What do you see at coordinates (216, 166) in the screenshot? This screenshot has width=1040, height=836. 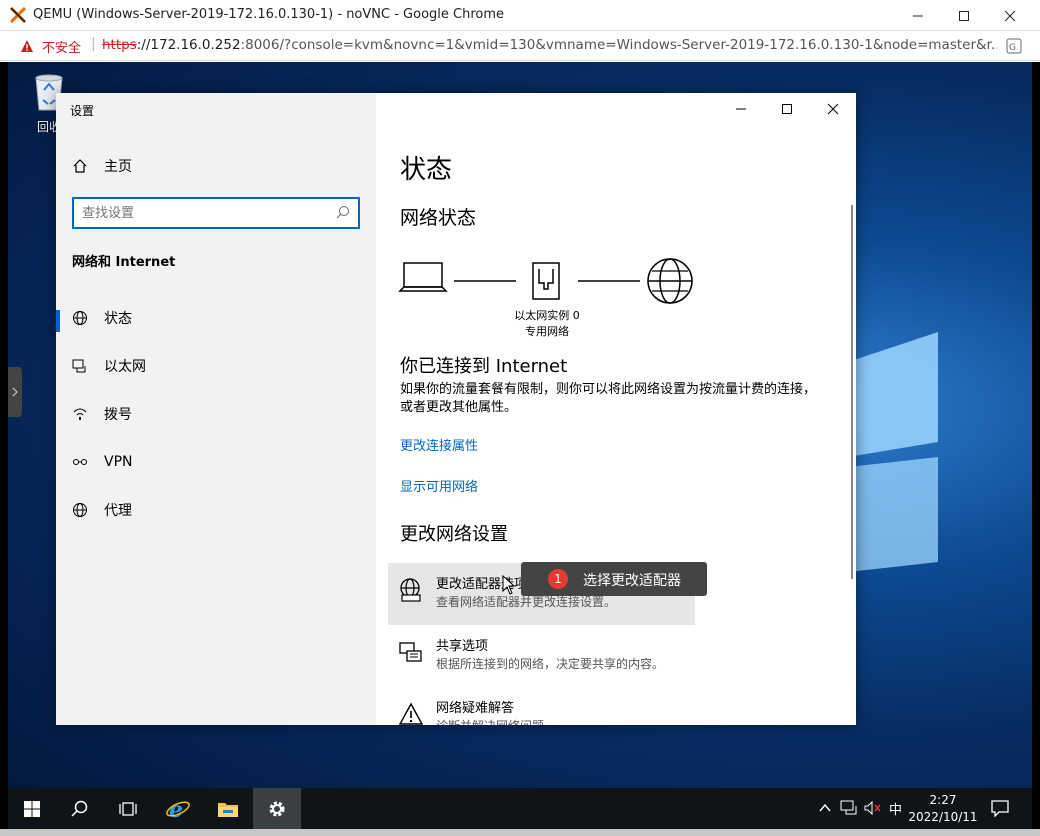 I see `nav-home: 主页` at bounding box center [216, 166].